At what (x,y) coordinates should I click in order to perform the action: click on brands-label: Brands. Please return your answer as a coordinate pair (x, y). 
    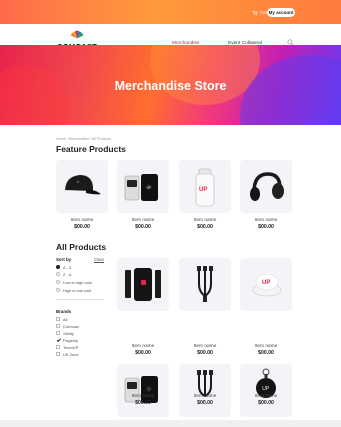
    Looking at the image, I should click on (64, 311).